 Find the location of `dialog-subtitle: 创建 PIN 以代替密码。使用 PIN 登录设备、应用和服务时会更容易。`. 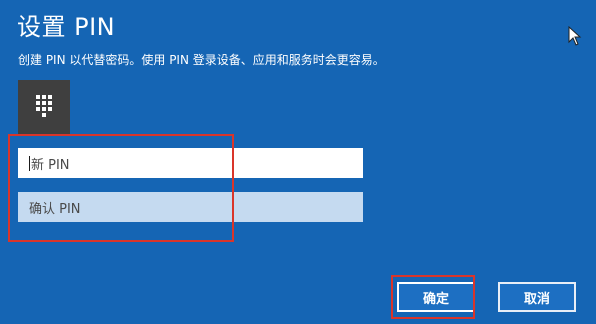

dialog-subtitle: 创建 PIN 以代替密码。使用 PIN 登录设备、应用和服务时会更容易。 is located at coordinates (201, 60).